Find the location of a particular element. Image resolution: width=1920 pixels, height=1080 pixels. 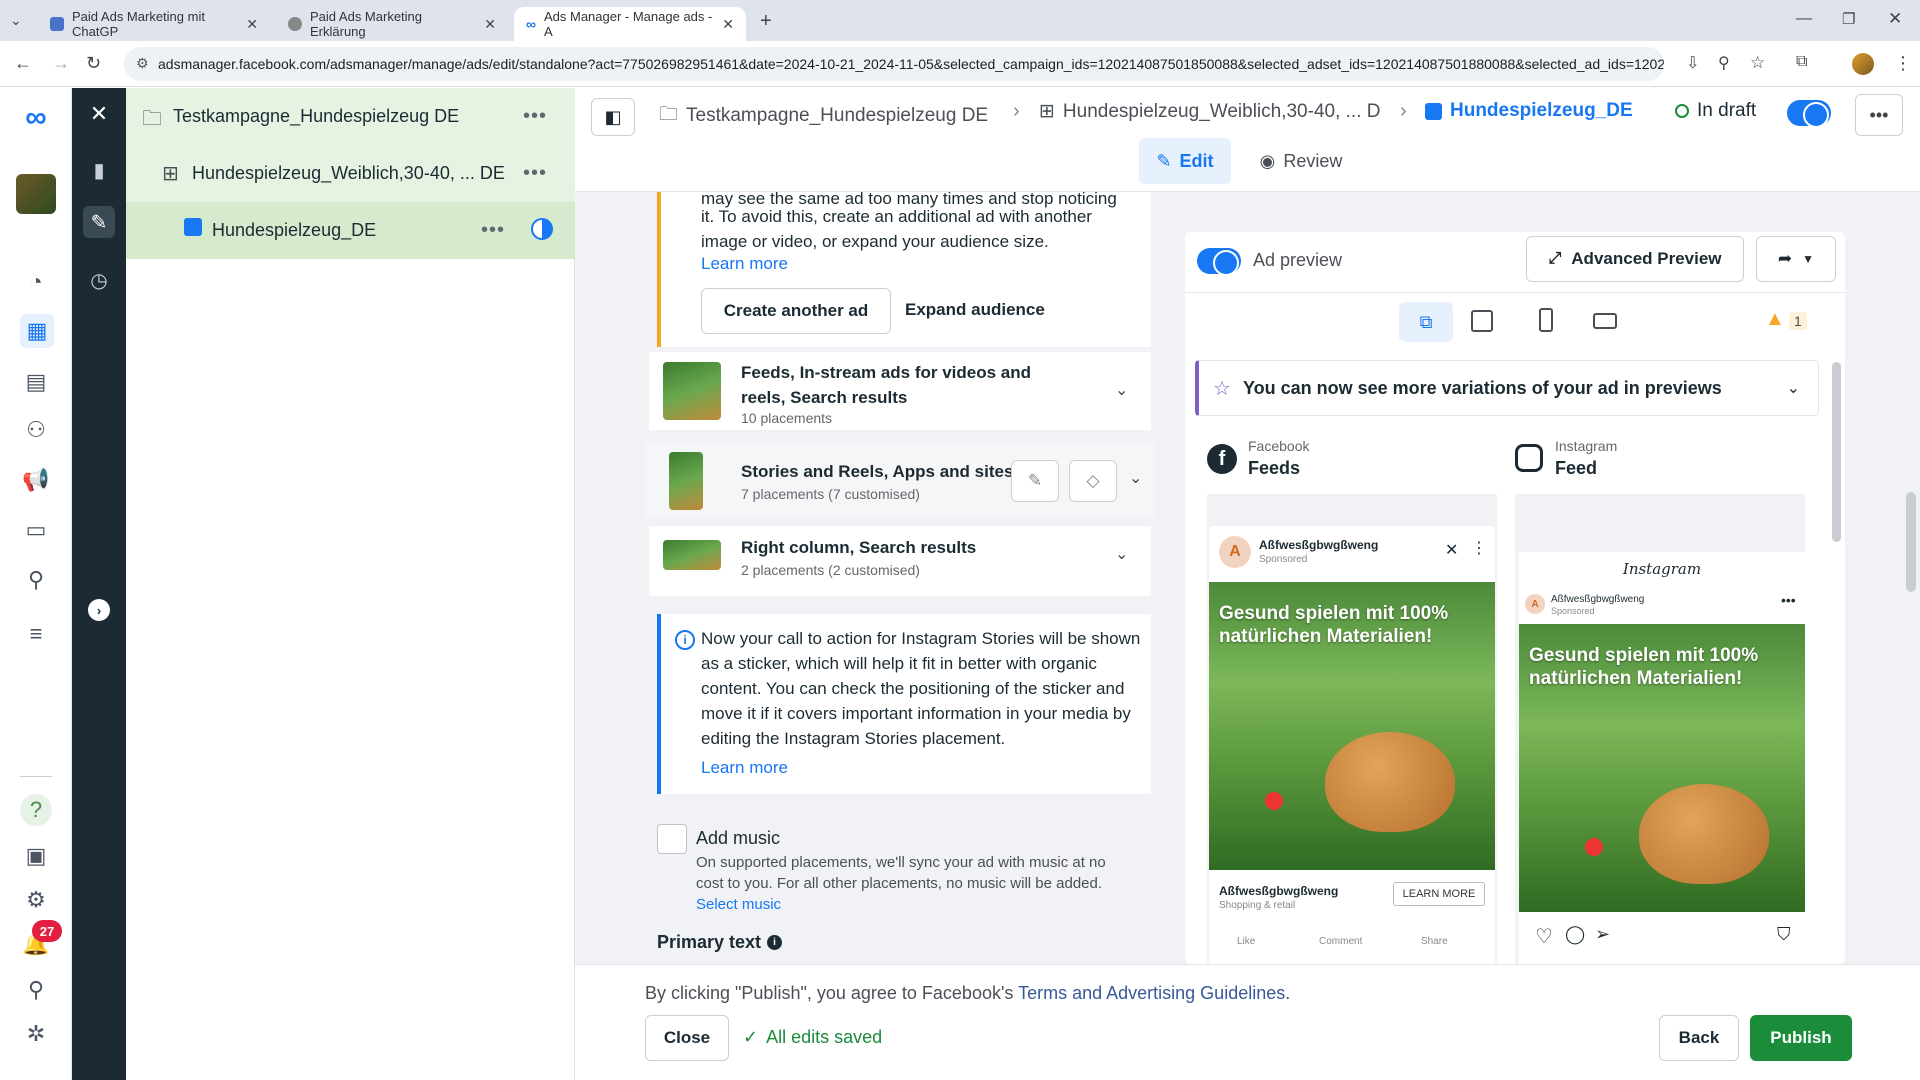

bookmark-icon: ⛉ is located at coordinates (1784, 934).